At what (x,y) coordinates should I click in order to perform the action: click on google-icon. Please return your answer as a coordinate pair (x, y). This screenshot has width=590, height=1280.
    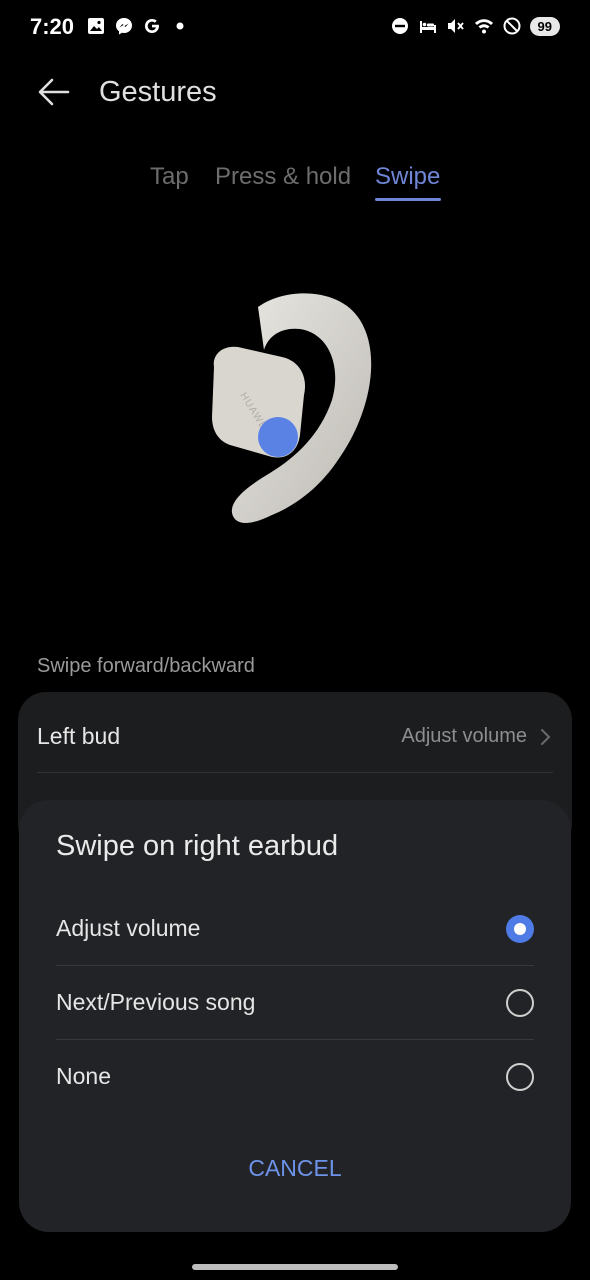
    Looking at the image, I should click on (152, 26).